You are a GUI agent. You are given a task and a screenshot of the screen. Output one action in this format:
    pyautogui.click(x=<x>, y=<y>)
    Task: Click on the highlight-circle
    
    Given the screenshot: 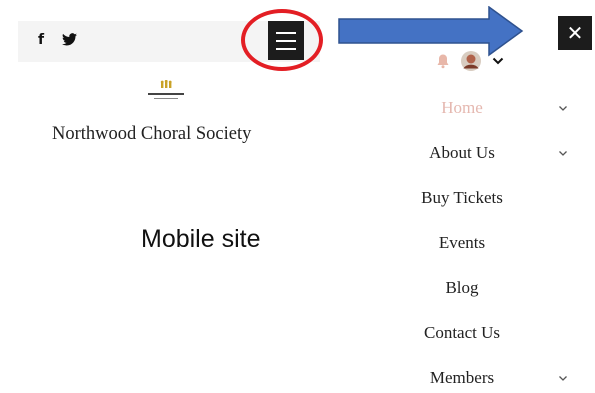 What is the action you would take?
    pyautogui.click(x=282, y=40)
    